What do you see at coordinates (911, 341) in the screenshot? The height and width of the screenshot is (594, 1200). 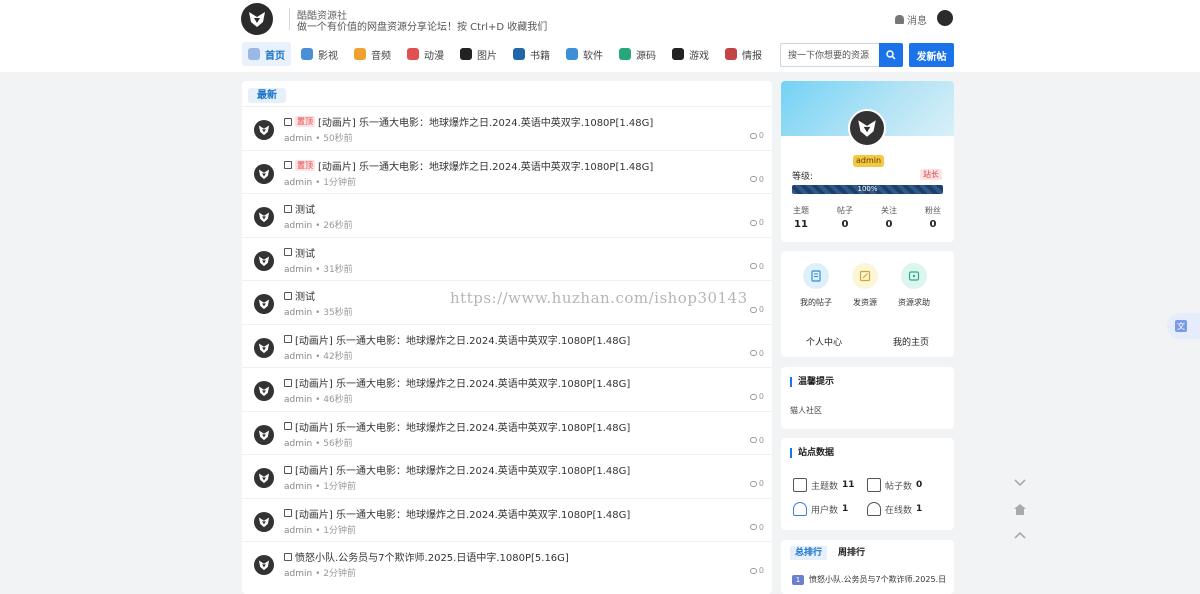 I see `my-homepage-link: 我的主页` at bounding box center [911, 341].